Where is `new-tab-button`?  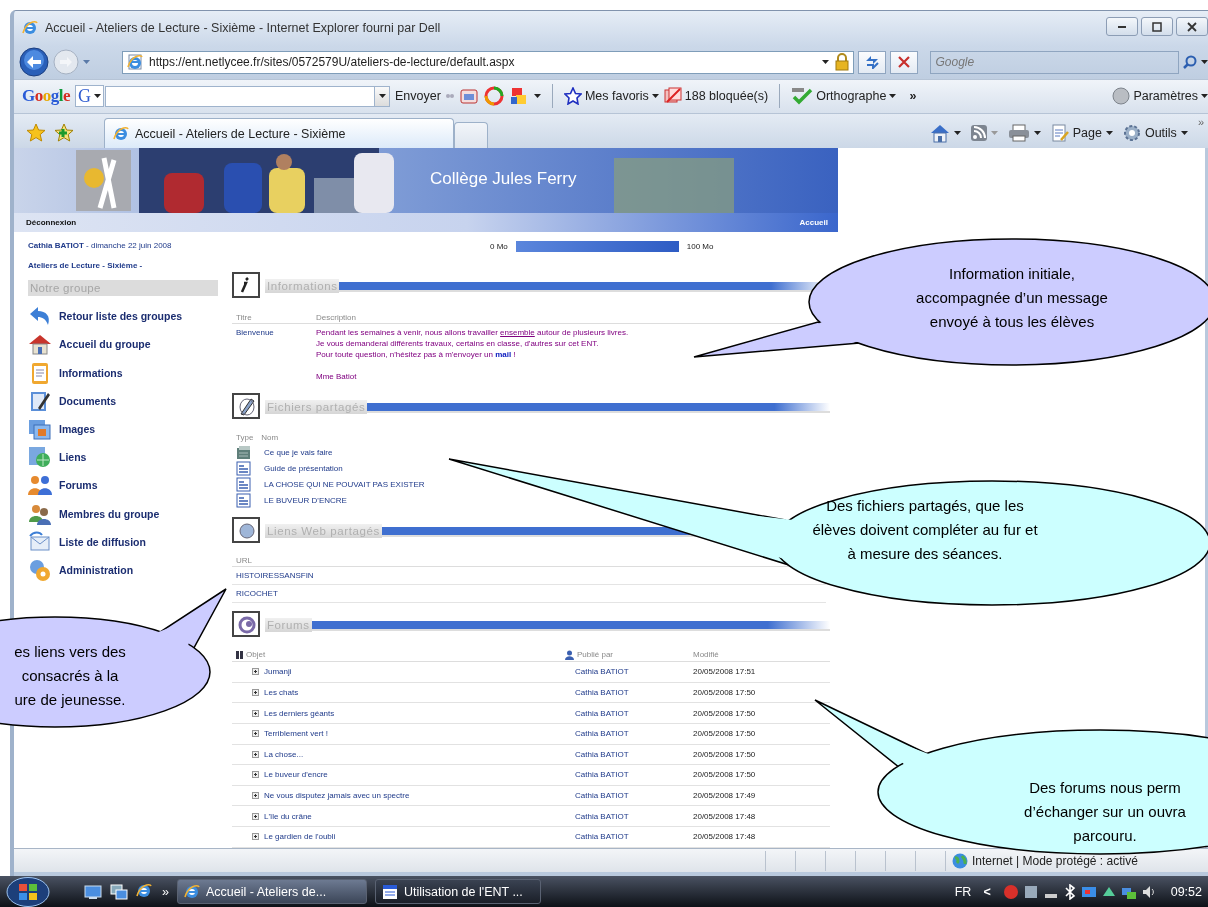
new-tab-button is located at coordinates (471, 135).